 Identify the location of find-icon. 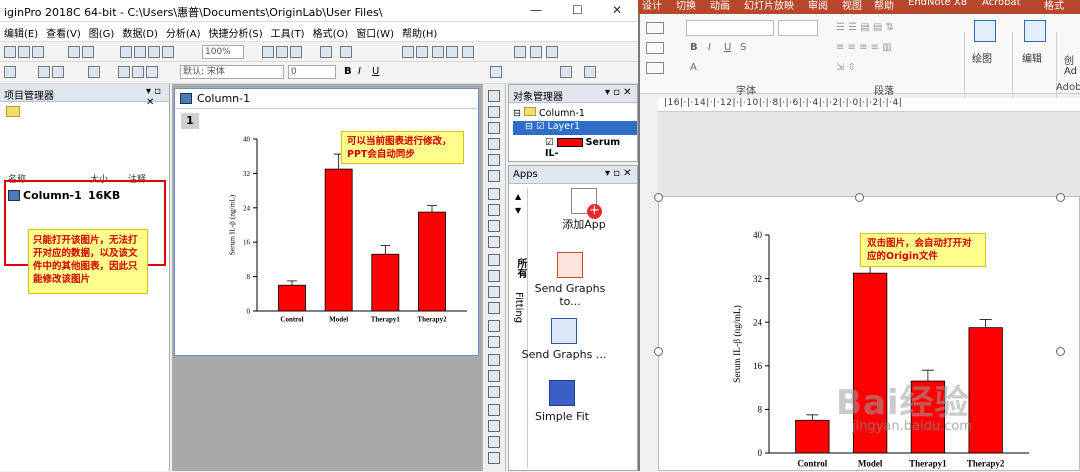
(1035, 31).